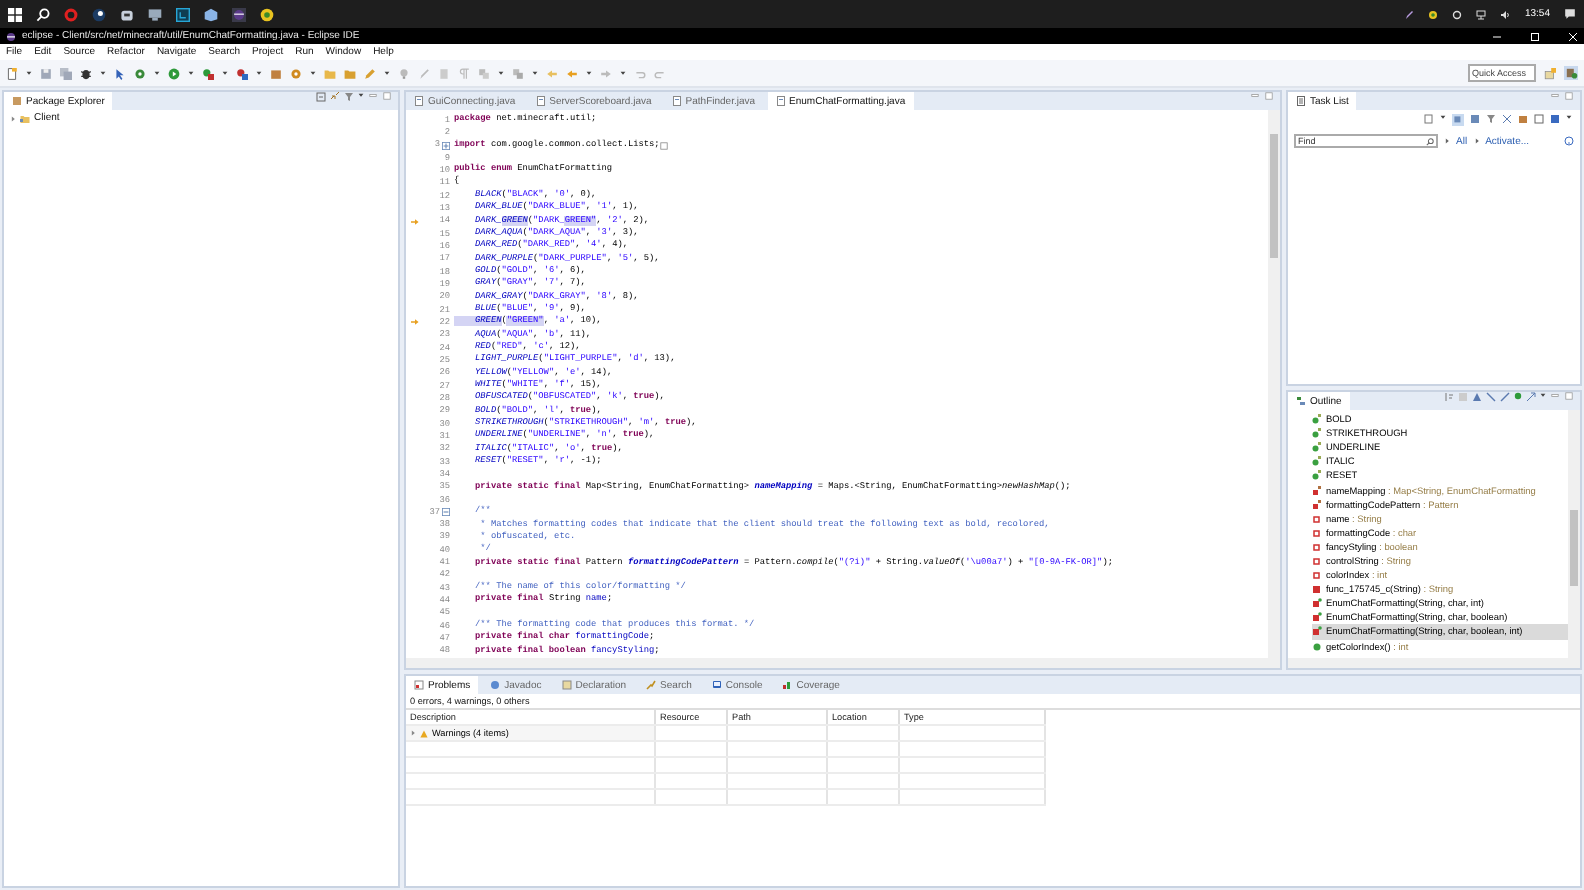 The width and height of the screenshot is (1584, 890). What do you see at coordinates (1457, 14) in the screenshot?
I see `circle-icon` at bounding box center [1457, 14].